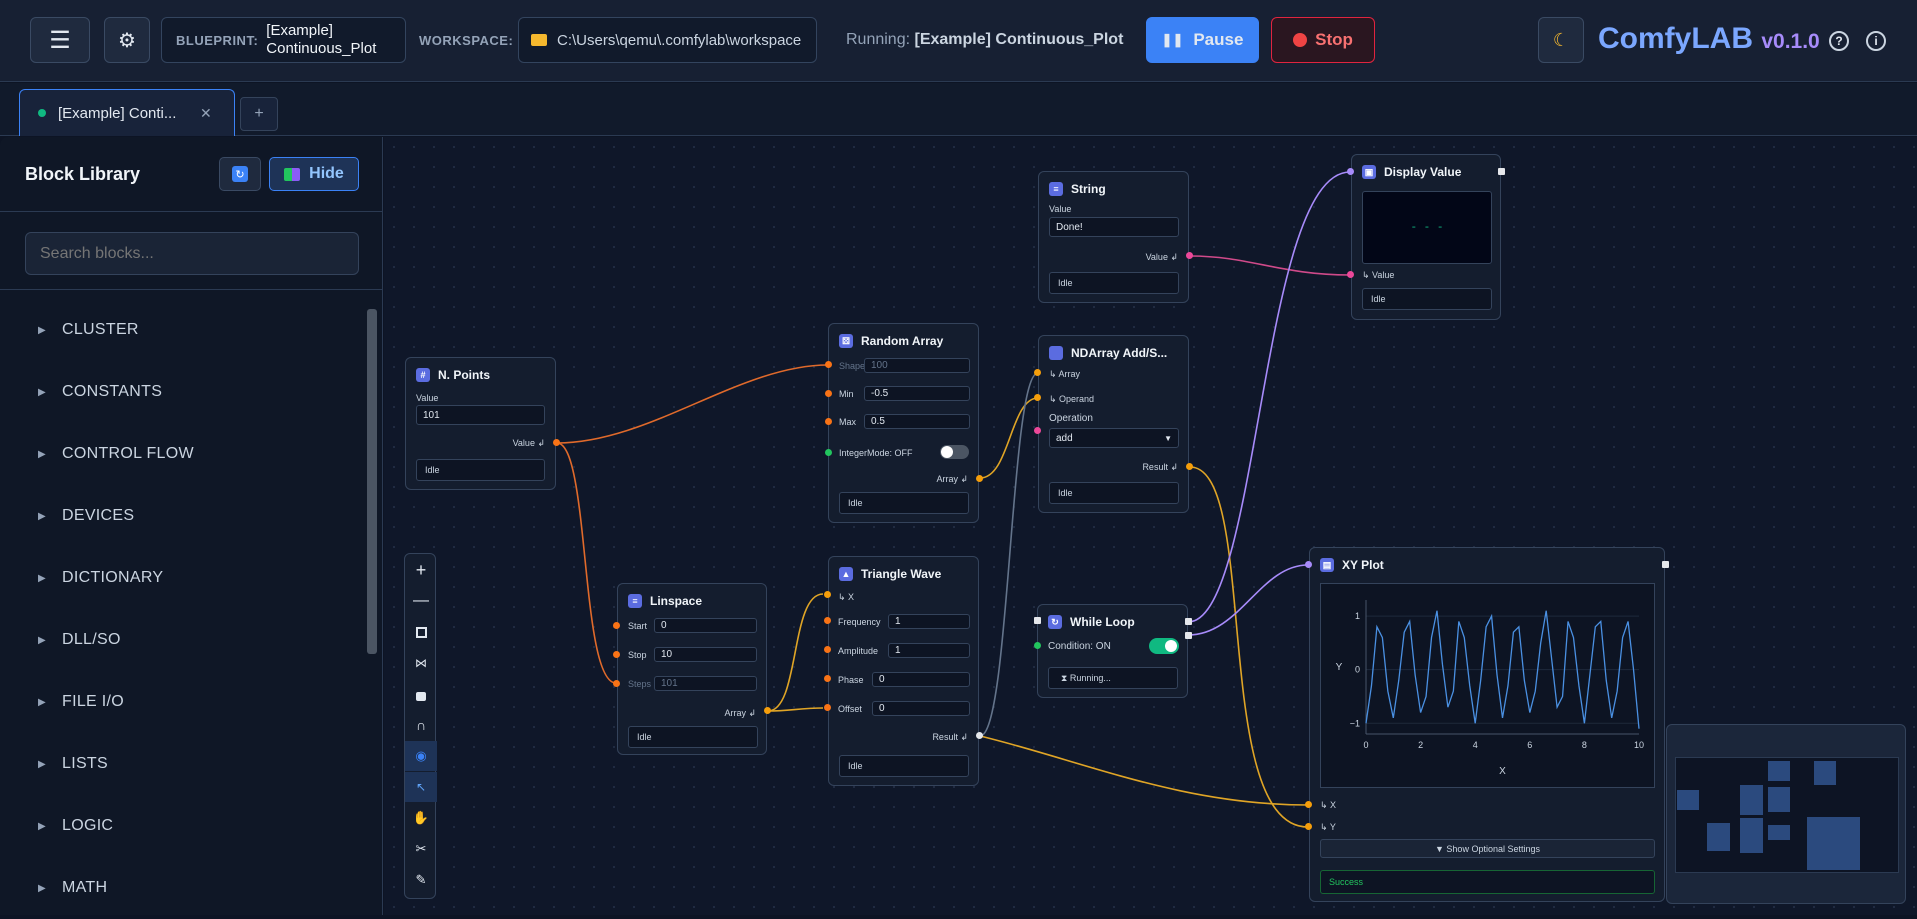 This screenshot has width=1917, height=919. Describe the element at coordinates (182, 330) in the screenshot. I see `category-cluster: ▶ CLUSTER` at that location.